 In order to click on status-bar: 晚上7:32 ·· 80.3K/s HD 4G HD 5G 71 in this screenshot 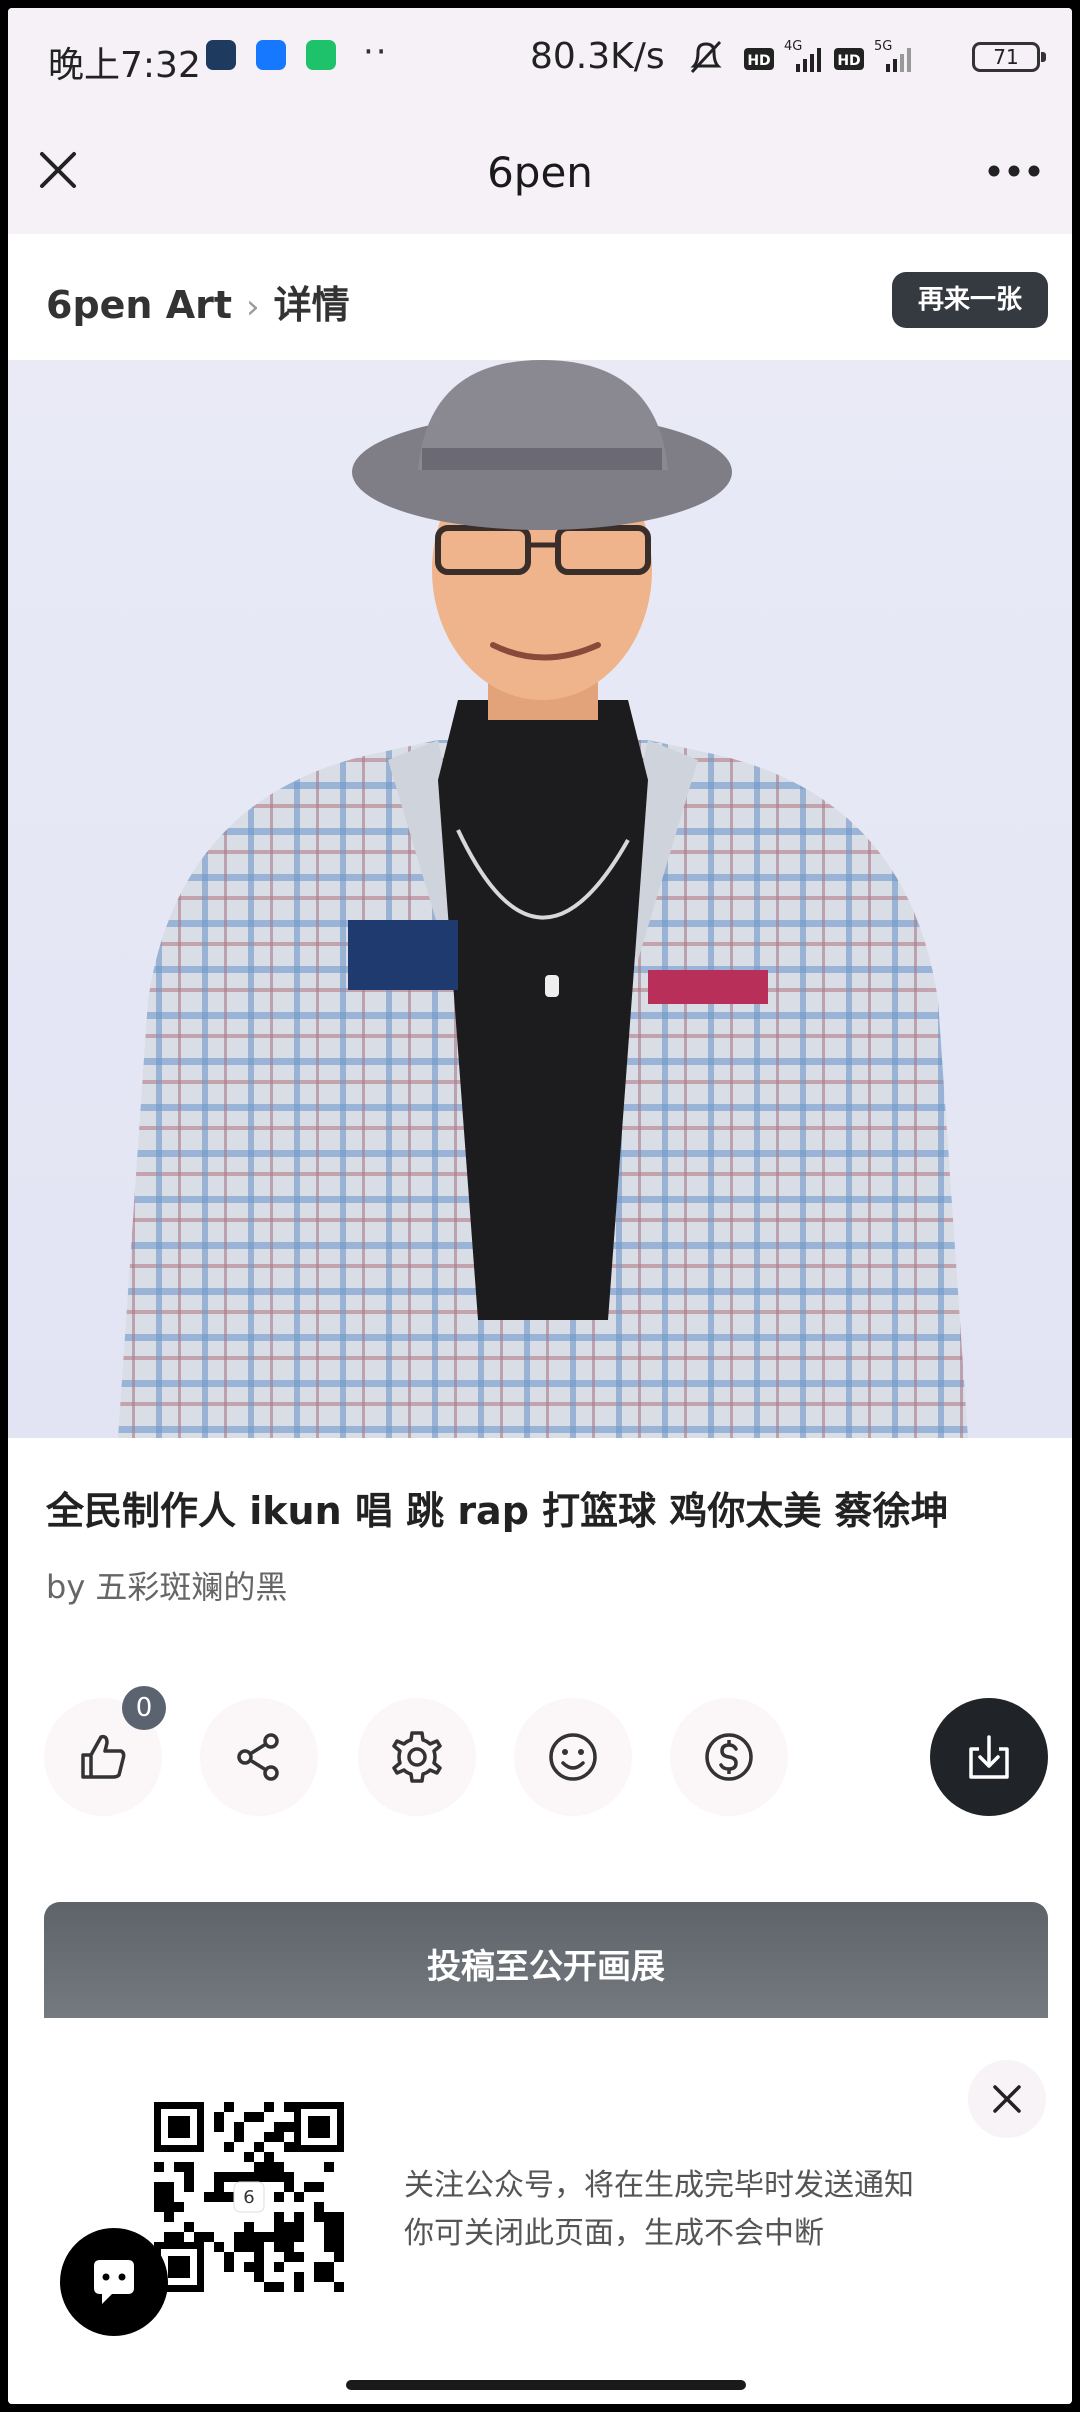, I will do `click(540, 56)`.